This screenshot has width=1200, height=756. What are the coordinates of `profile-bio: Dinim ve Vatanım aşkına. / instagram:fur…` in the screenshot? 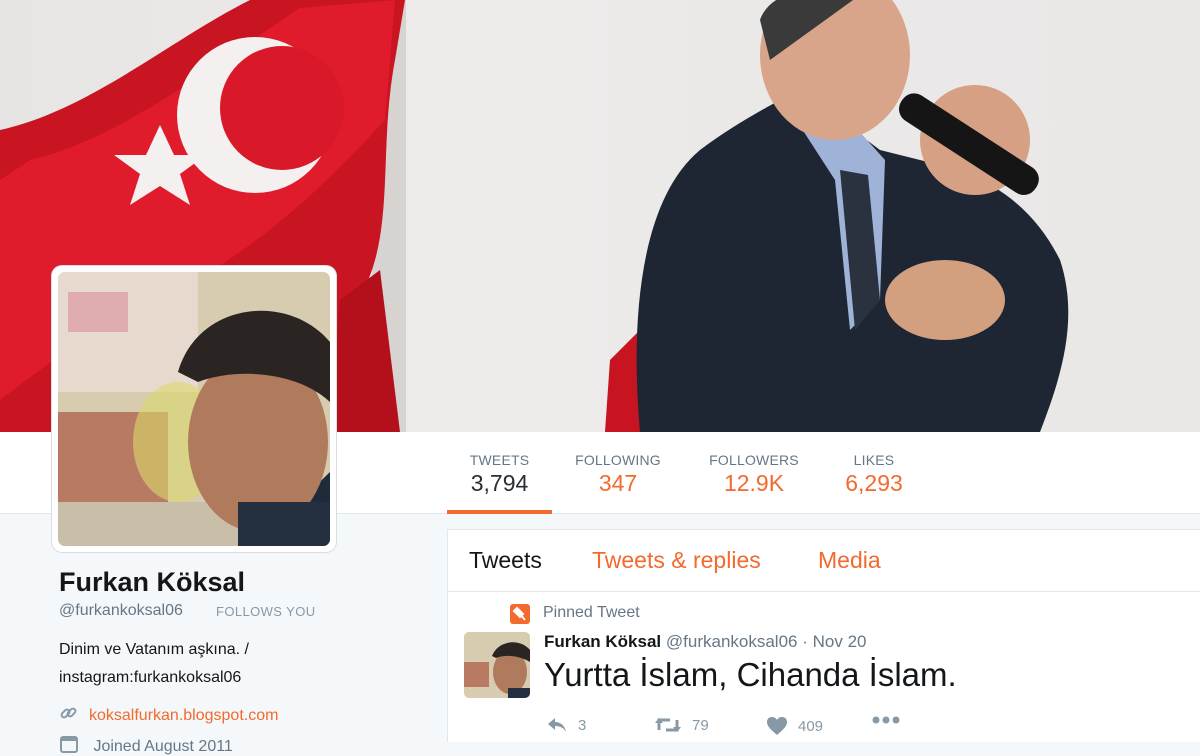 It's located at (239, 664).